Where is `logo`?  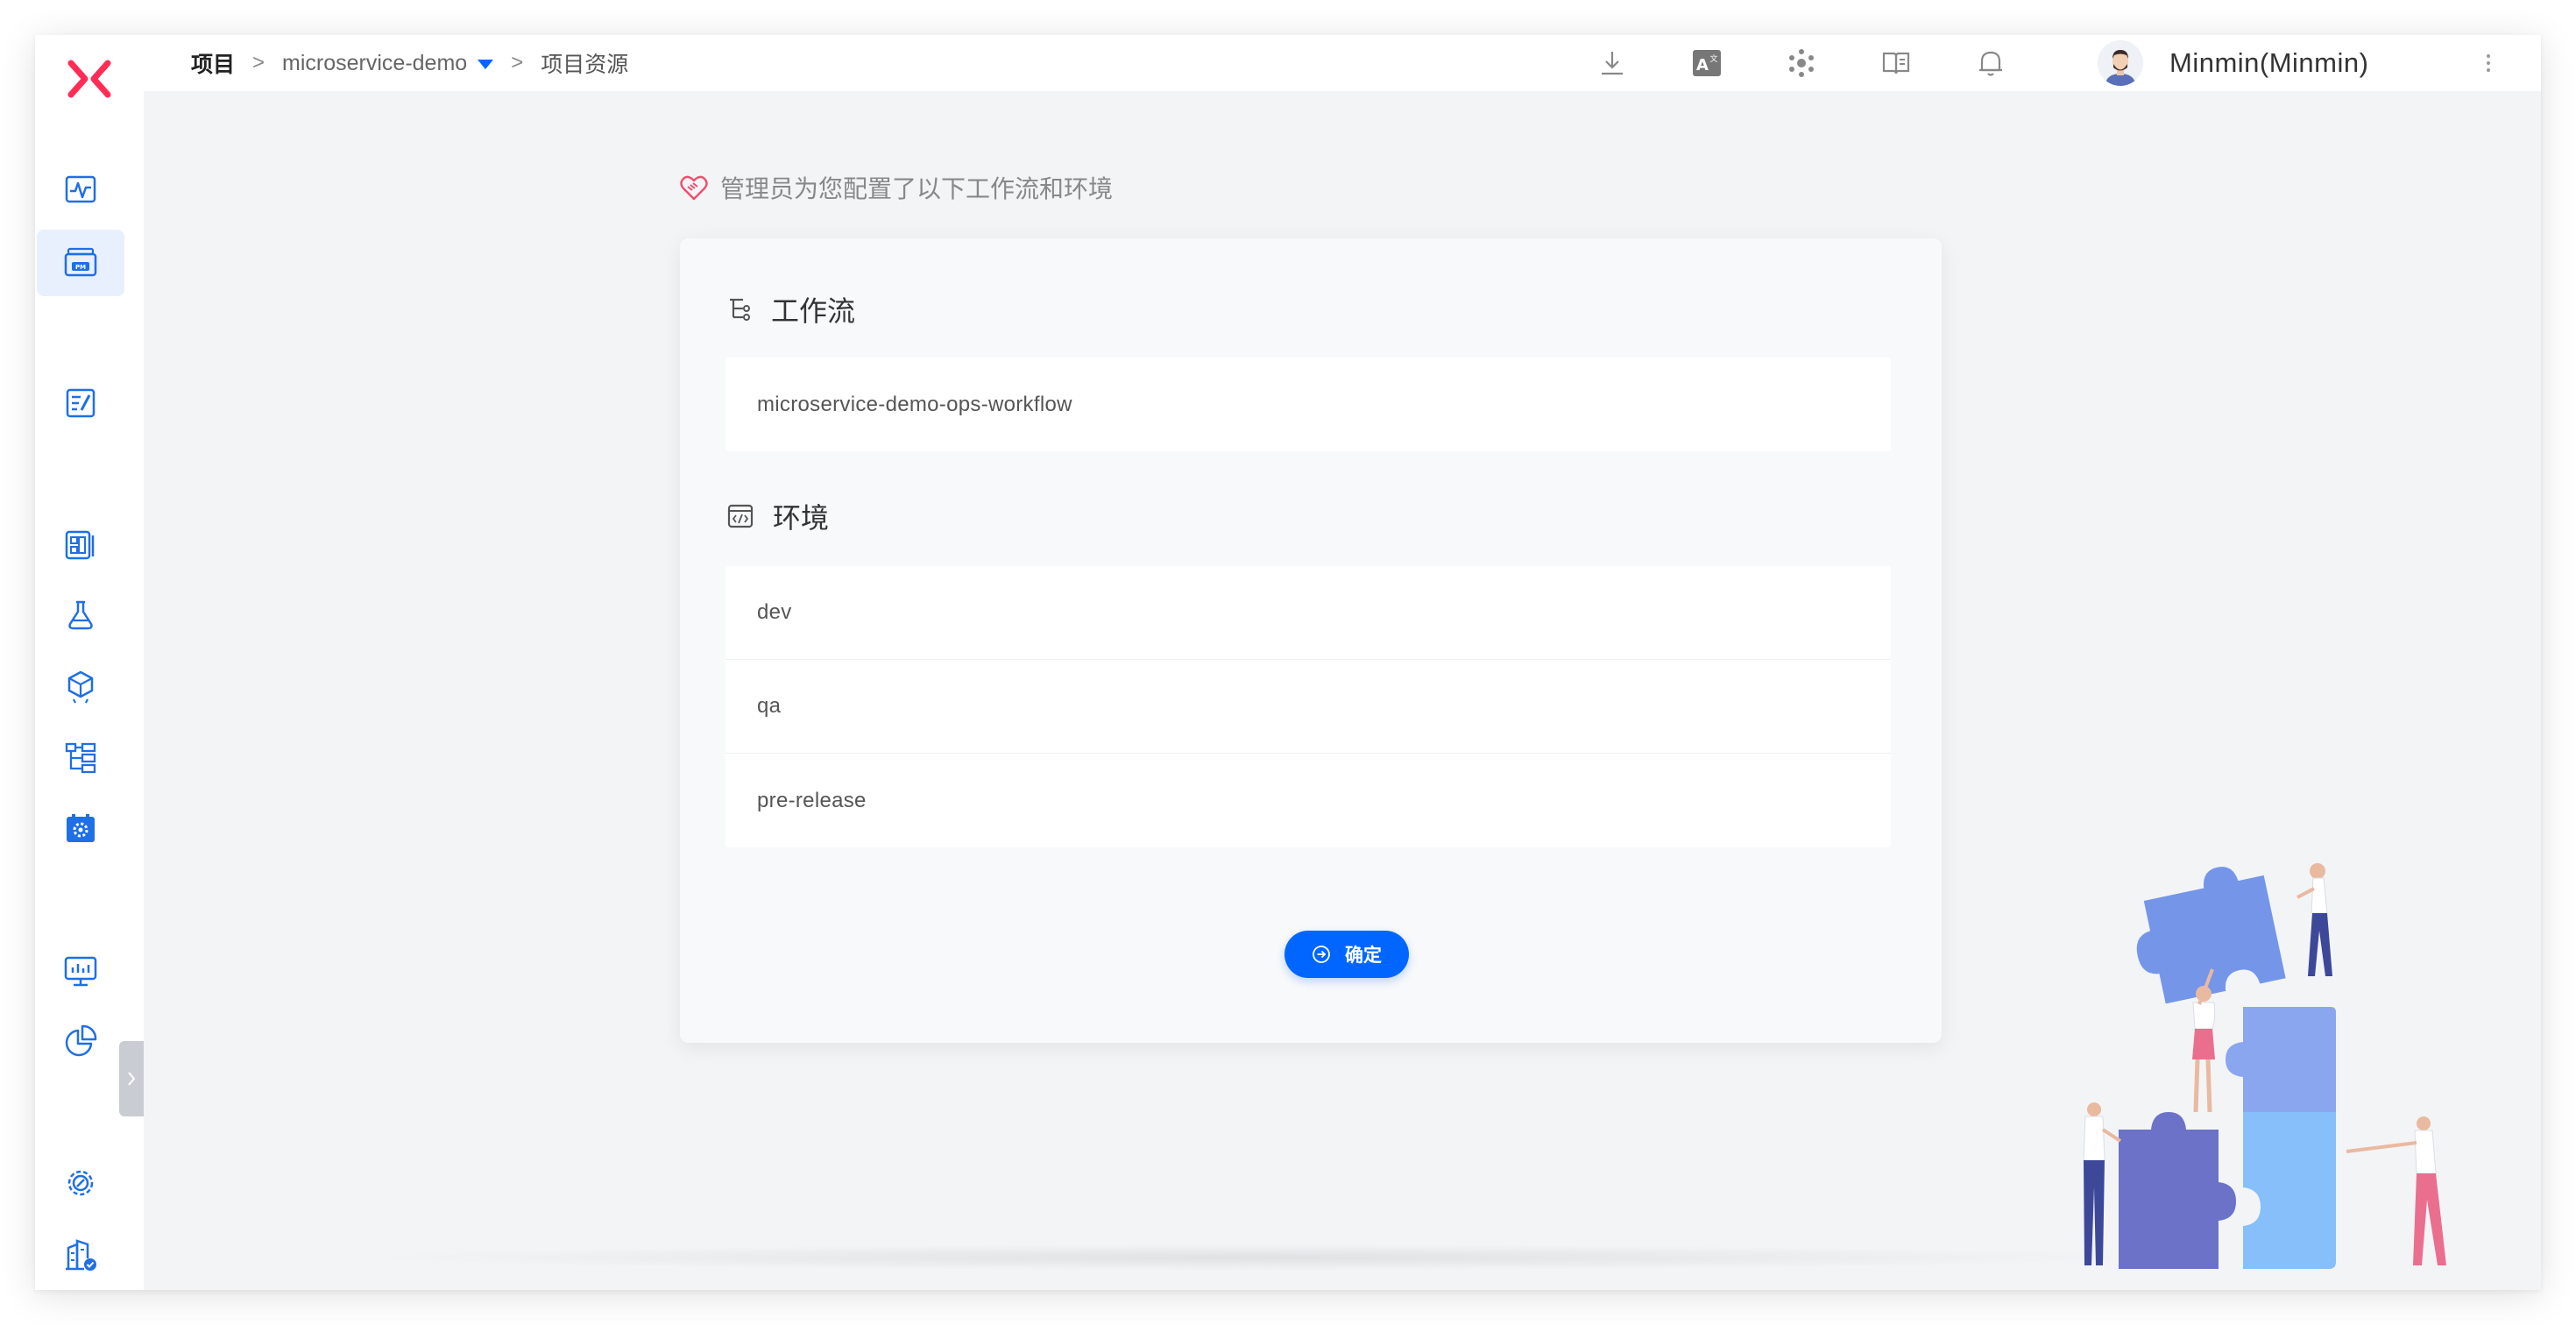
logo is located at coordinates (89, 79).